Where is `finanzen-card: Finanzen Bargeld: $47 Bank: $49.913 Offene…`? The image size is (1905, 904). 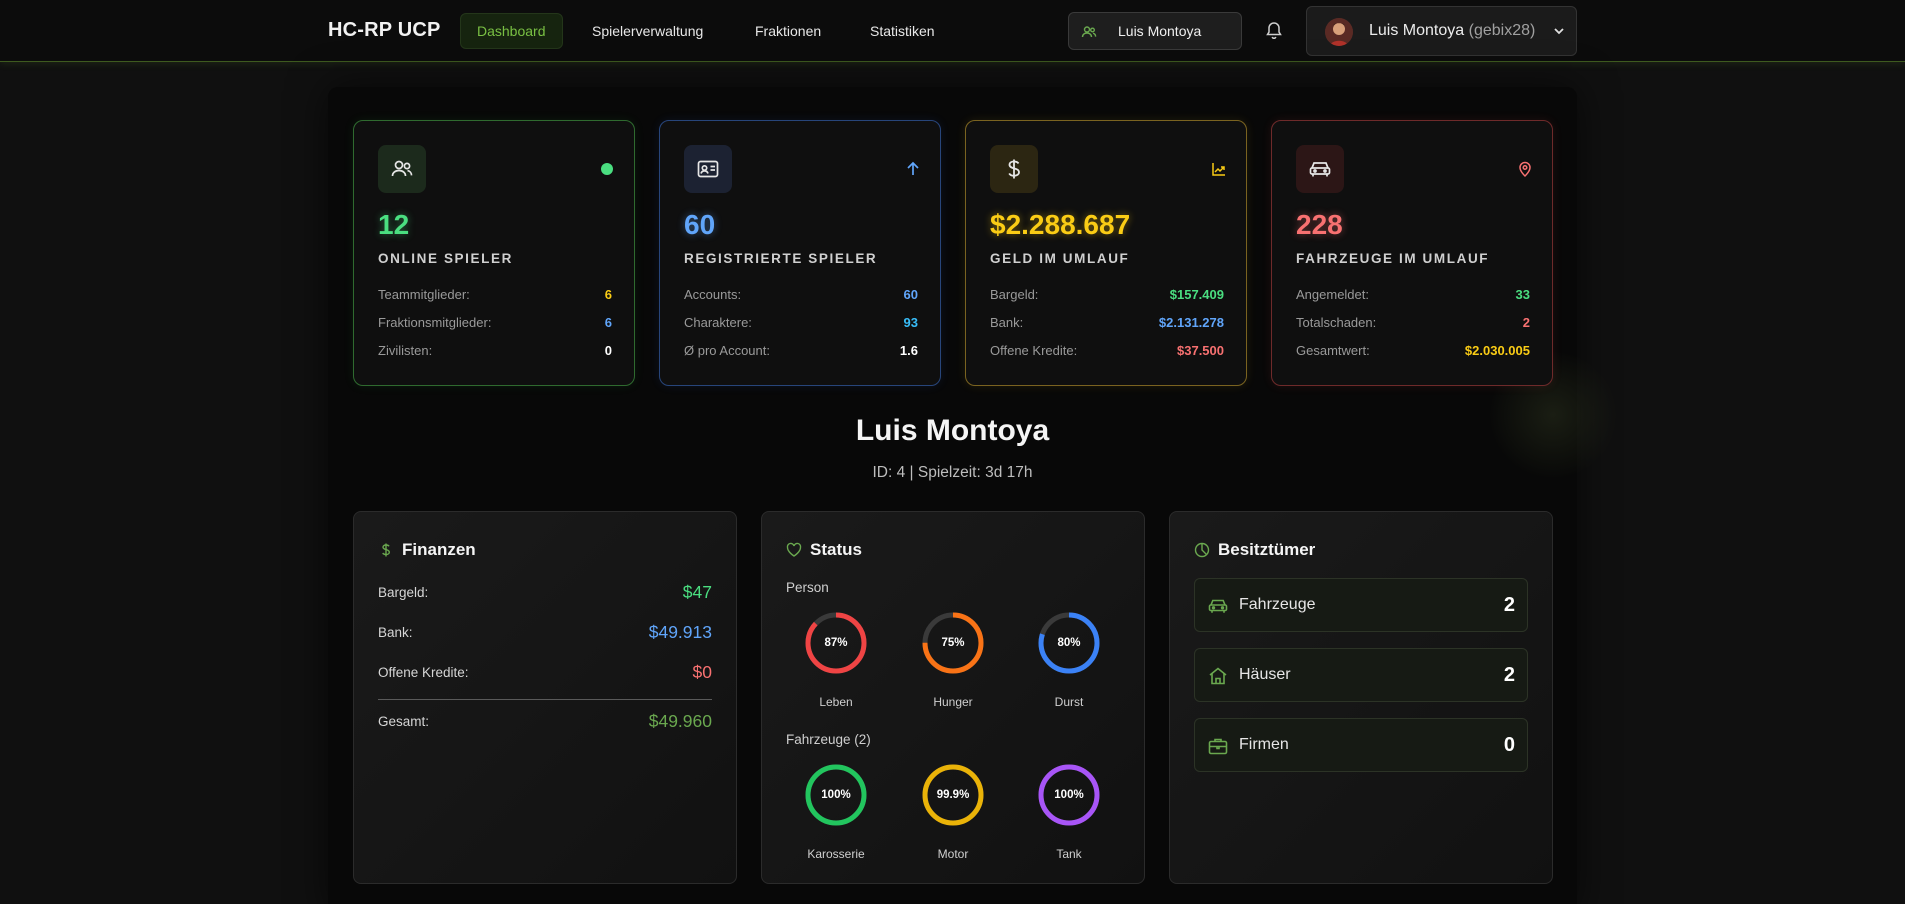
finanzen-card: Finanzen Bargeld: $47 Bank: $49.913 Offene… is located at coordinates (545, 697).